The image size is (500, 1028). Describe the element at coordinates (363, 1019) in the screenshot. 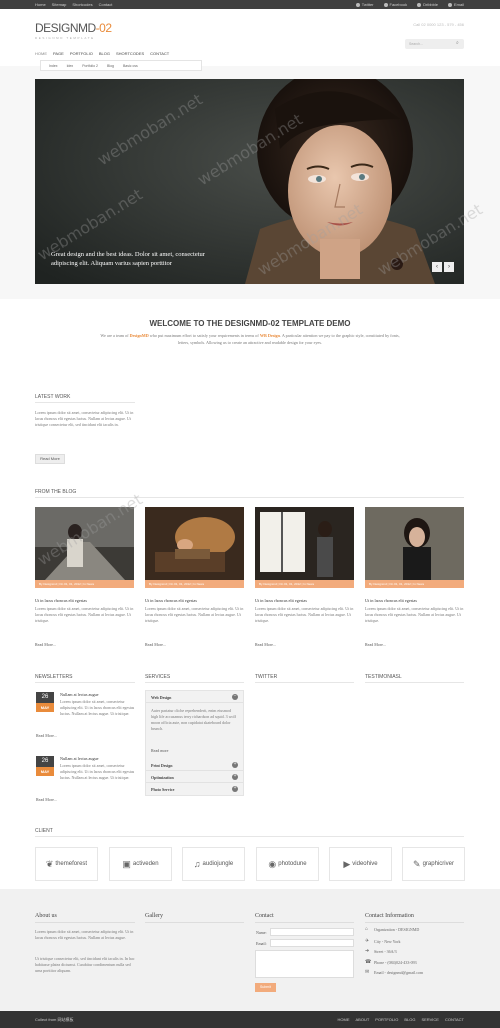

I see `footer-link-about: ABOUT` at that location.